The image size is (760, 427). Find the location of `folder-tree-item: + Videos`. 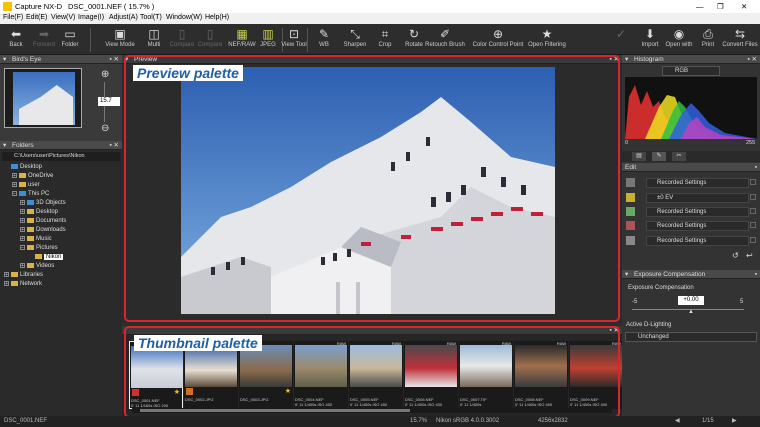

folder-tree-item: + Videos is located at coordinates (61, 266).